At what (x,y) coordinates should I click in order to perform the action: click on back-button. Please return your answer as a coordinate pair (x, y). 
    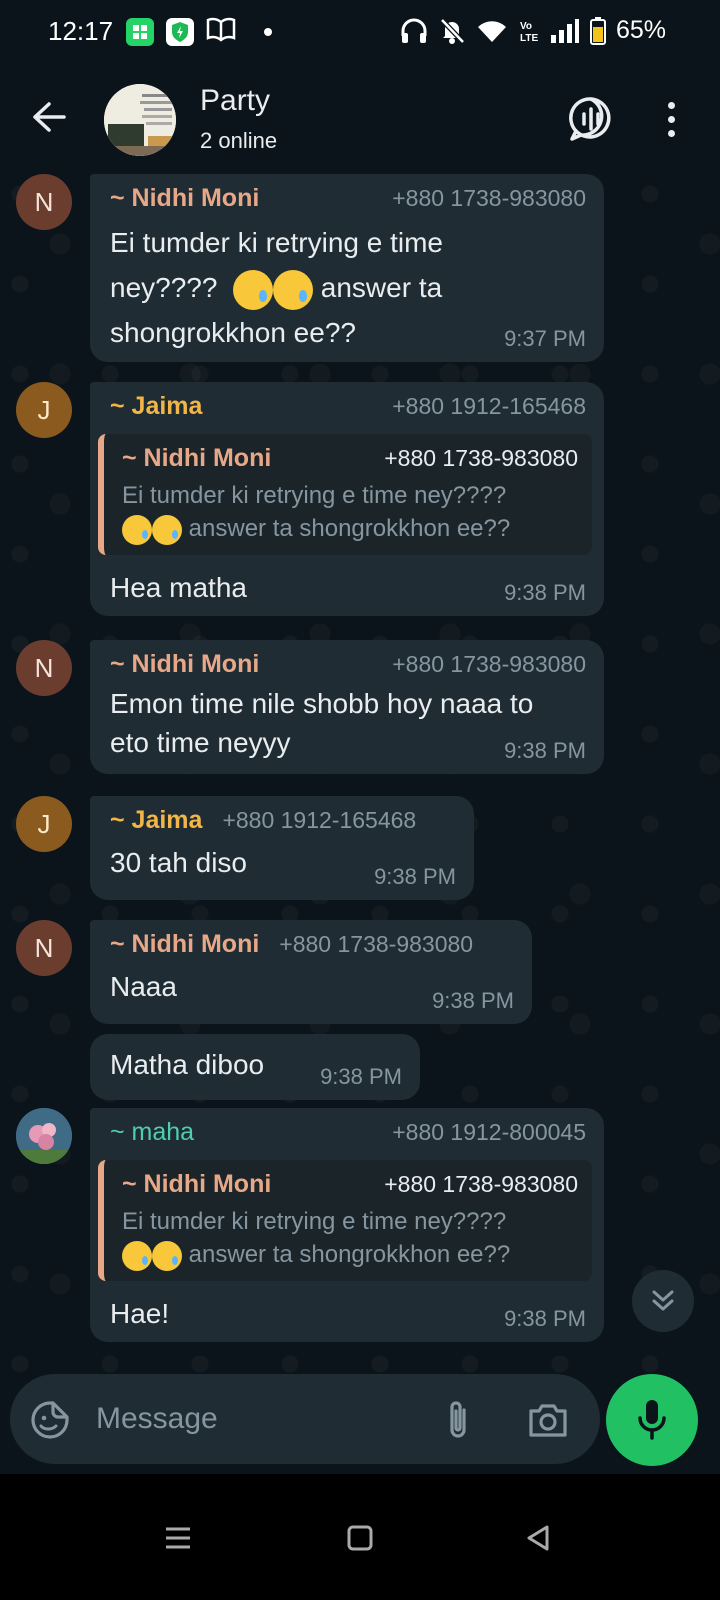
    Looking at the image, I should click on (49, 117).